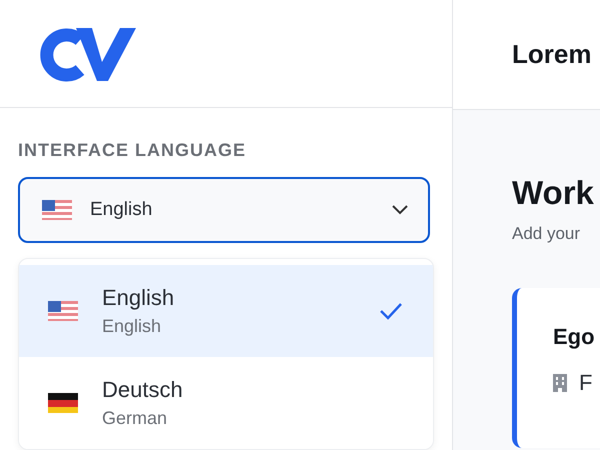 Image resolution: width=600 pixels, height=450 pixels. What do you see at coordinates (133, 150) in the screenshot?
I see `section-label: INTERFACE LANGUAGE` at bounding box center [133, 150].